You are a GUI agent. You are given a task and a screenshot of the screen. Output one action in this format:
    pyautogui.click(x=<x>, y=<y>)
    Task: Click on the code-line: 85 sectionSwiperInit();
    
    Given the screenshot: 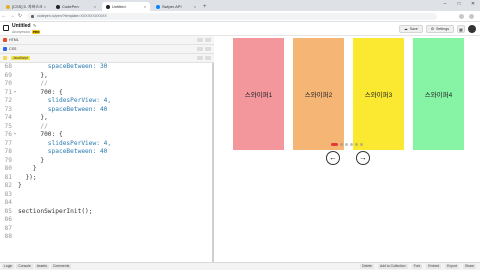 What is the action you would take?
    pyautogui.click(x=107, y=212)
    